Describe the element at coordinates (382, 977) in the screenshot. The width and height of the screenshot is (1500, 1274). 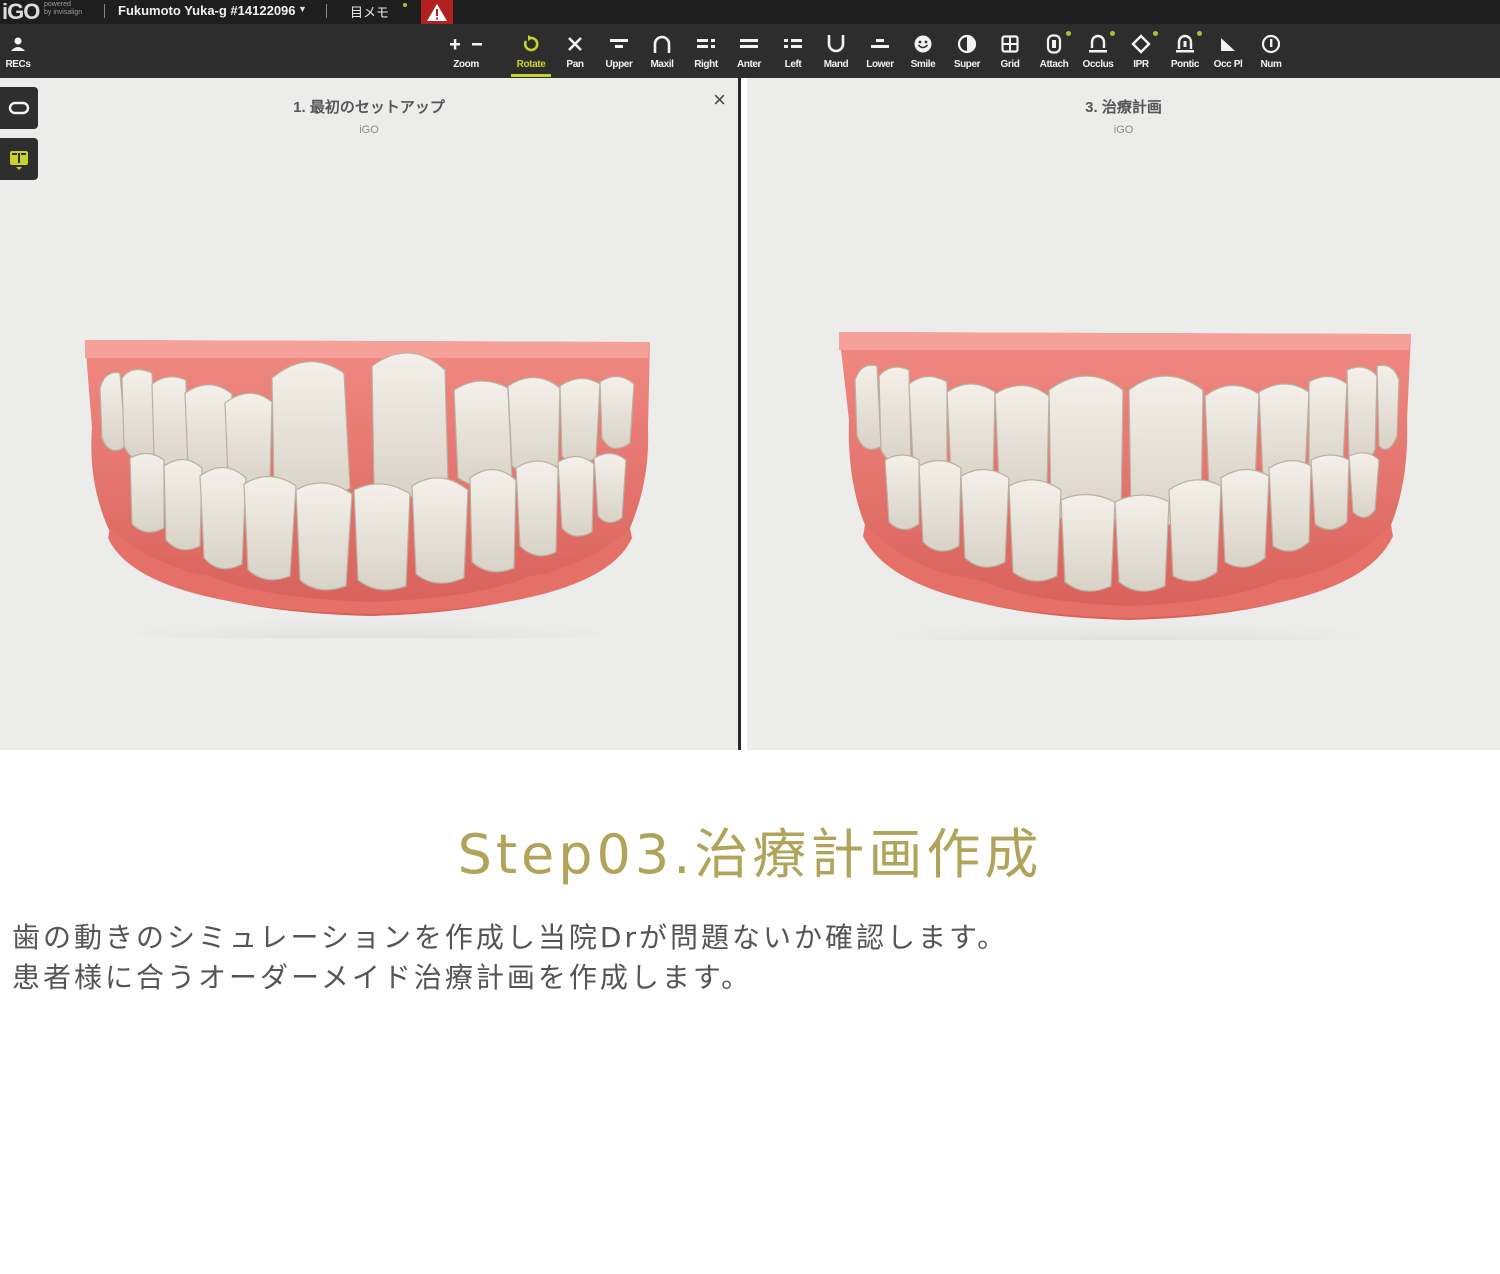
I see `description-line-2: 患者様に合うオーダーメイド治療計画を作成します。` at that location.